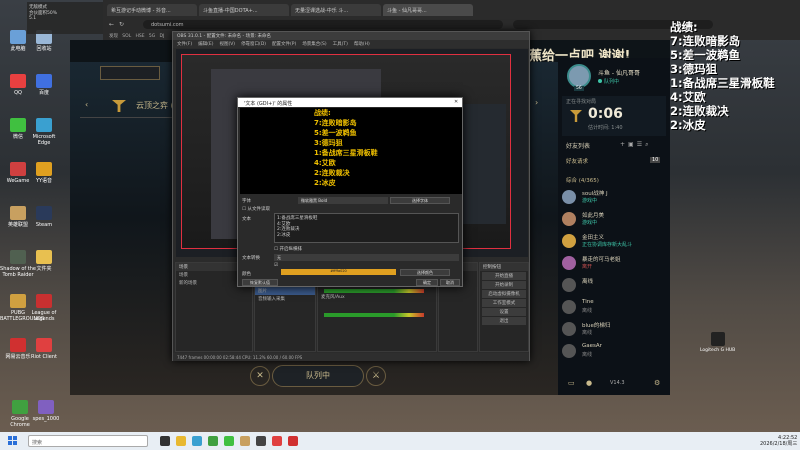 The height and width of the screenshot is (450, 800). I want to click on clock: 4:22:52 2026/2/18/周三, so click(778, 441).